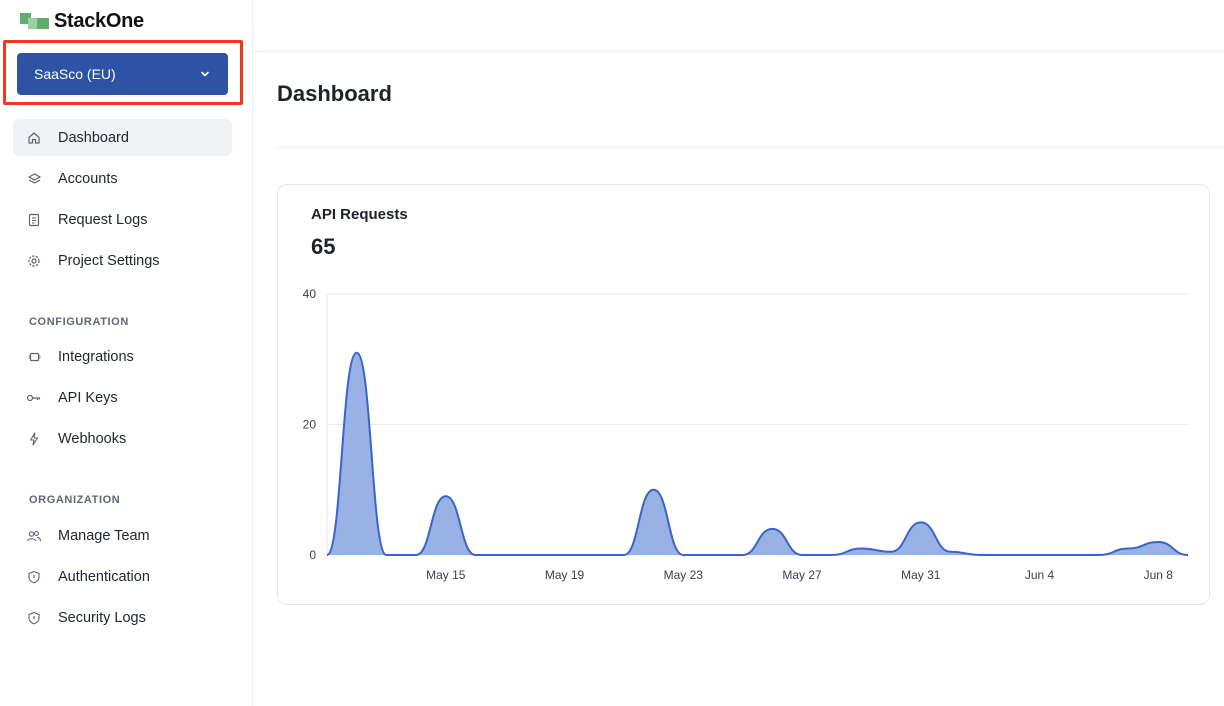 Image resolution: width=1224 pixels, height=706 pixels. I want to click on x-tick-label: May 23, so click(684, 575).